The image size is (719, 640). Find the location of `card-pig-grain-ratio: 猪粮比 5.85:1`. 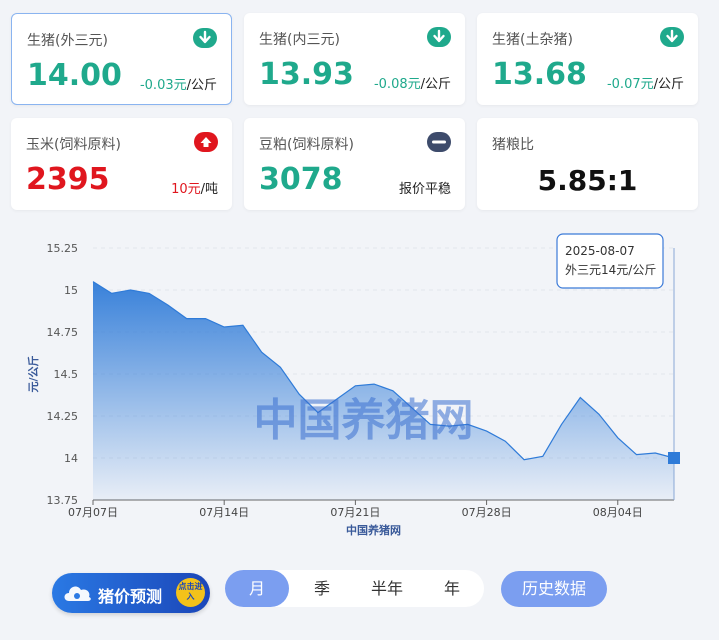

card-pig-grain-ratio: 猪粮比 5.85:1 is located at coordinates (587, 164).